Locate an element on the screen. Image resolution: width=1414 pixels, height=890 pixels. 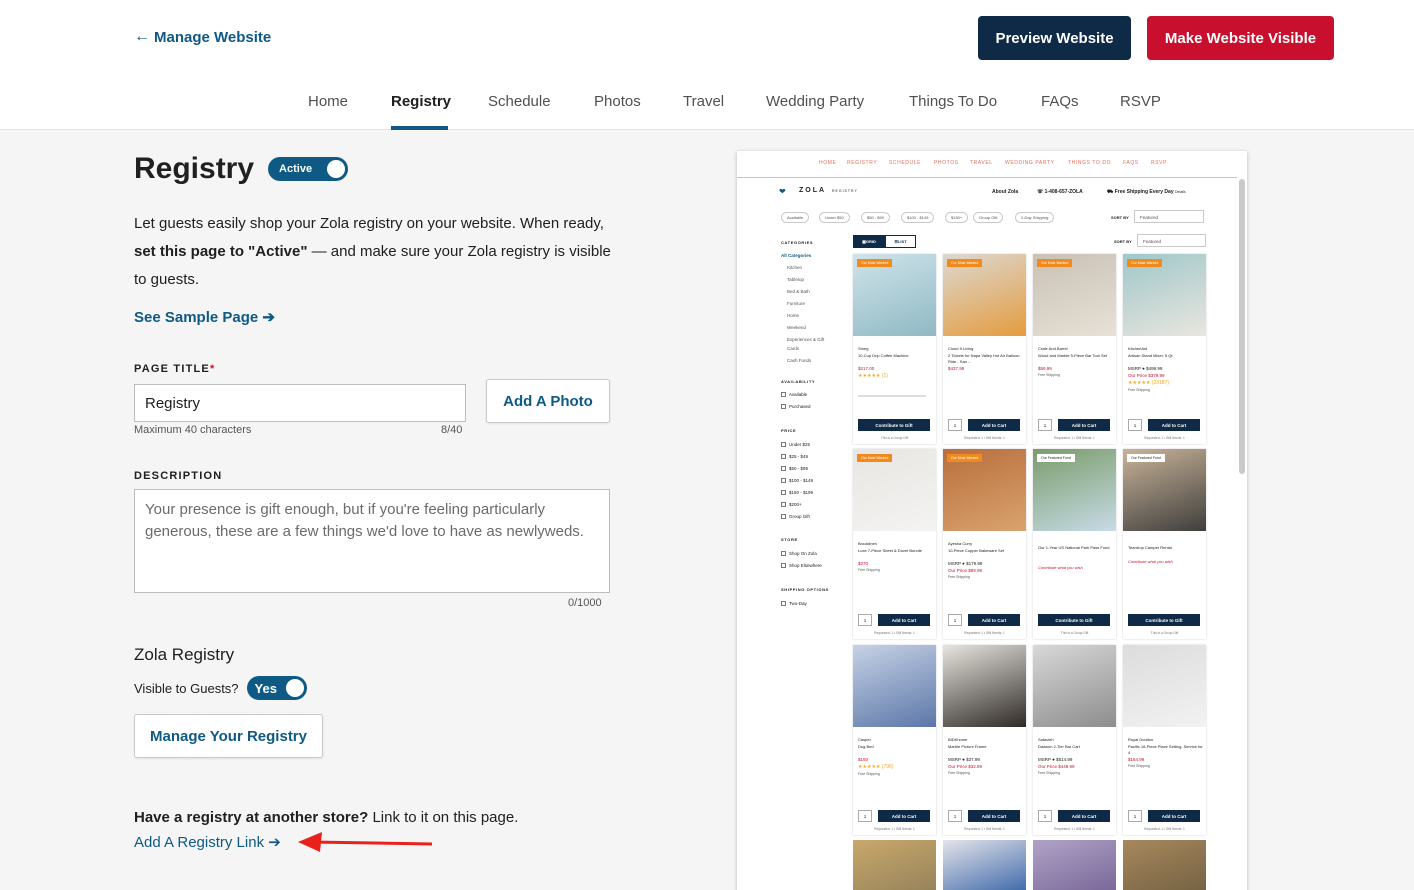
shipping-heading: SHIPPING OPTIONS is located at coordinates (805, 589).